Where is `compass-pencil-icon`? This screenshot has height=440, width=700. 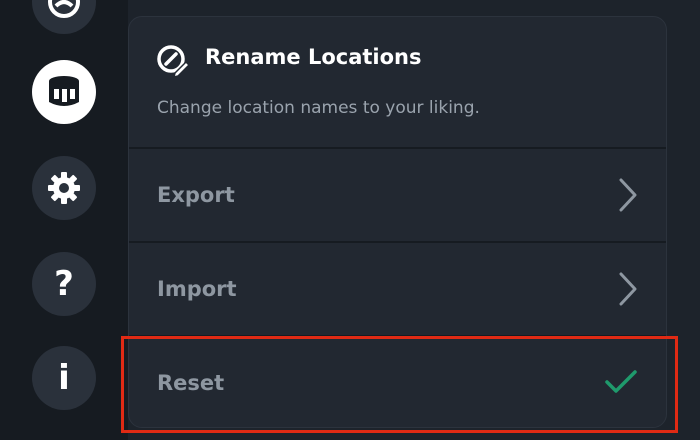 compass-pencil-icon is located at coordinates (173, 63).